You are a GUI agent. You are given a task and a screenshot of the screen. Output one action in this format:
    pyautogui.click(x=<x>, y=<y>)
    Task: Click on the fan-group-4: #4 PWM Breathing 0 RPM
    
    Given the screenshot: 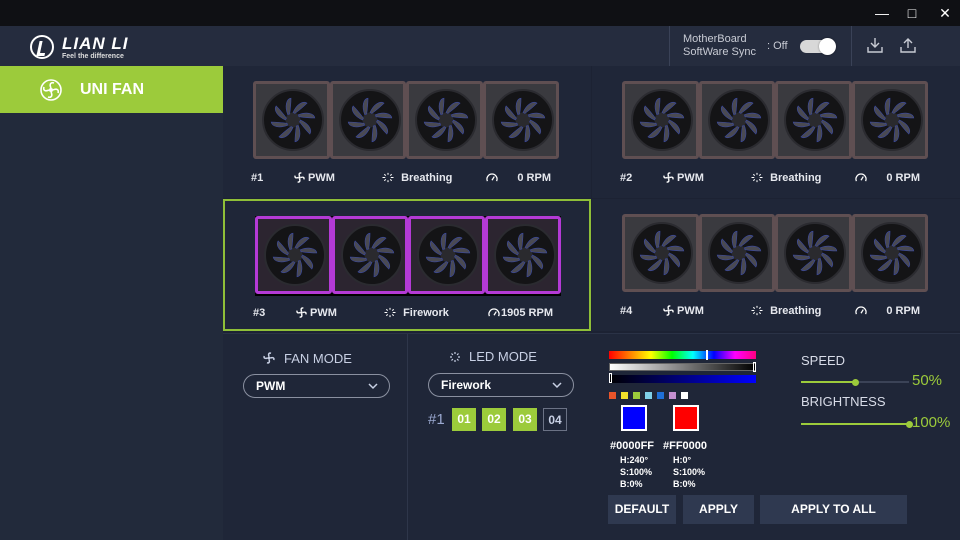 What is the action you would take?
    pyautogui.click(x=776, y=265)
    